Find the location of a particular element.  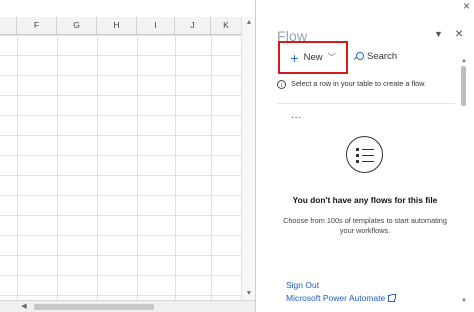

chevron-down-icon: ▼ is located at coordinates (438, 34).